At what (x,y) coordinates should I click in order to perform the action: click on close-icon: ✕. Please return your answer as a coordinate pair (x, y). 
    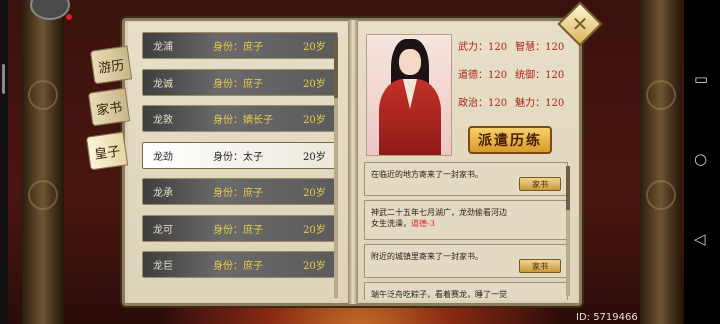
    Looking at the image, I should click on (580, 24).